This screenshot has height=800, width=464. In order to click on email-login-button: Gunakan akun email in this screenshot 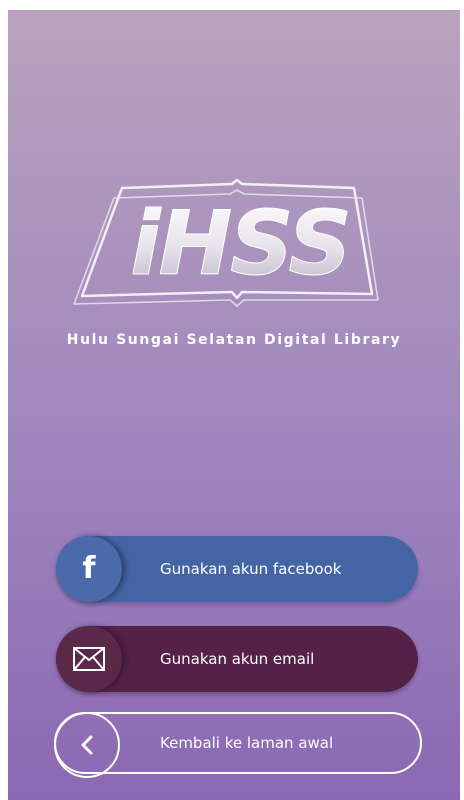, I will do `click(237, 659)`.